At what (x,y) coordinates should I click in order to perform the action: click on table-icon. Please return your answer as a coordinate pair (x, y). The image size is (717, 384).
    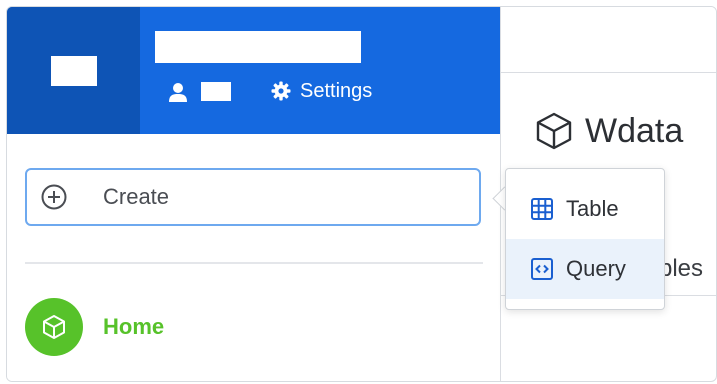
    Looking at the image, I should click on (542, 209).